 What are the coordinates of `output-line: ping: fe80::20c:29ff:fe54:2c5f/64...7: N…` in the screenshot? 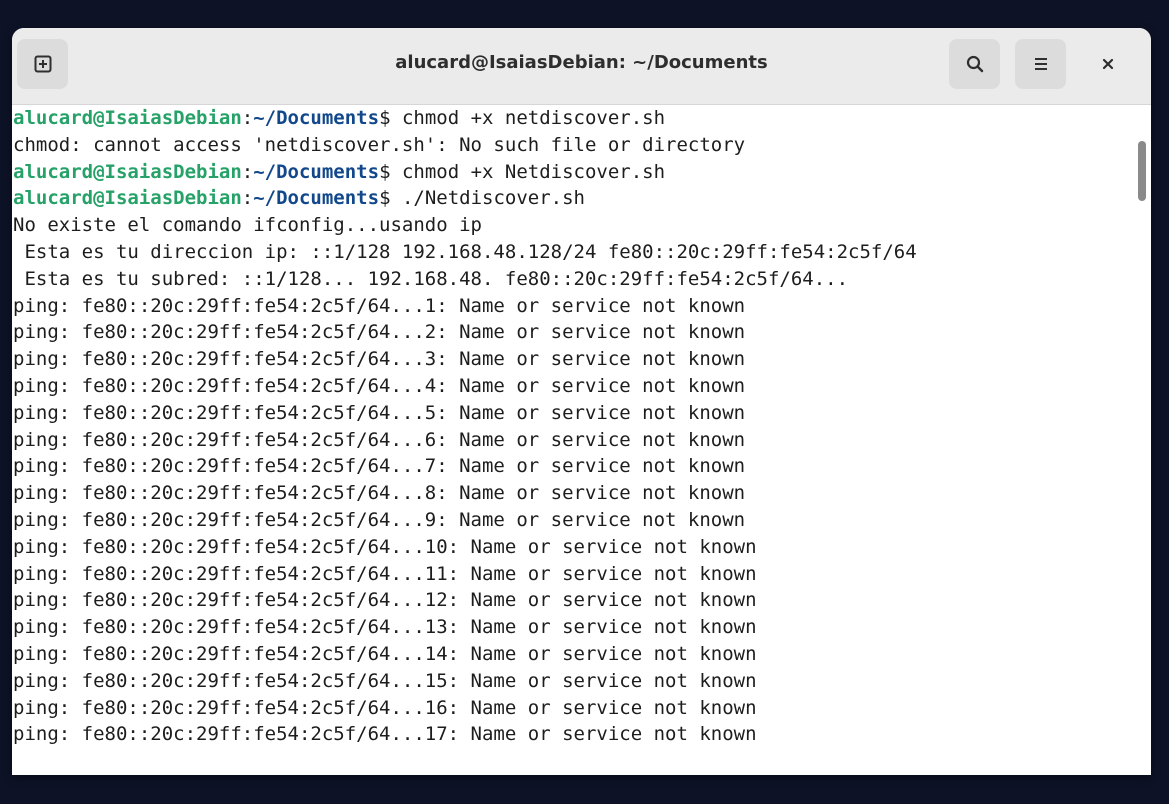 It's located at (379, 466).